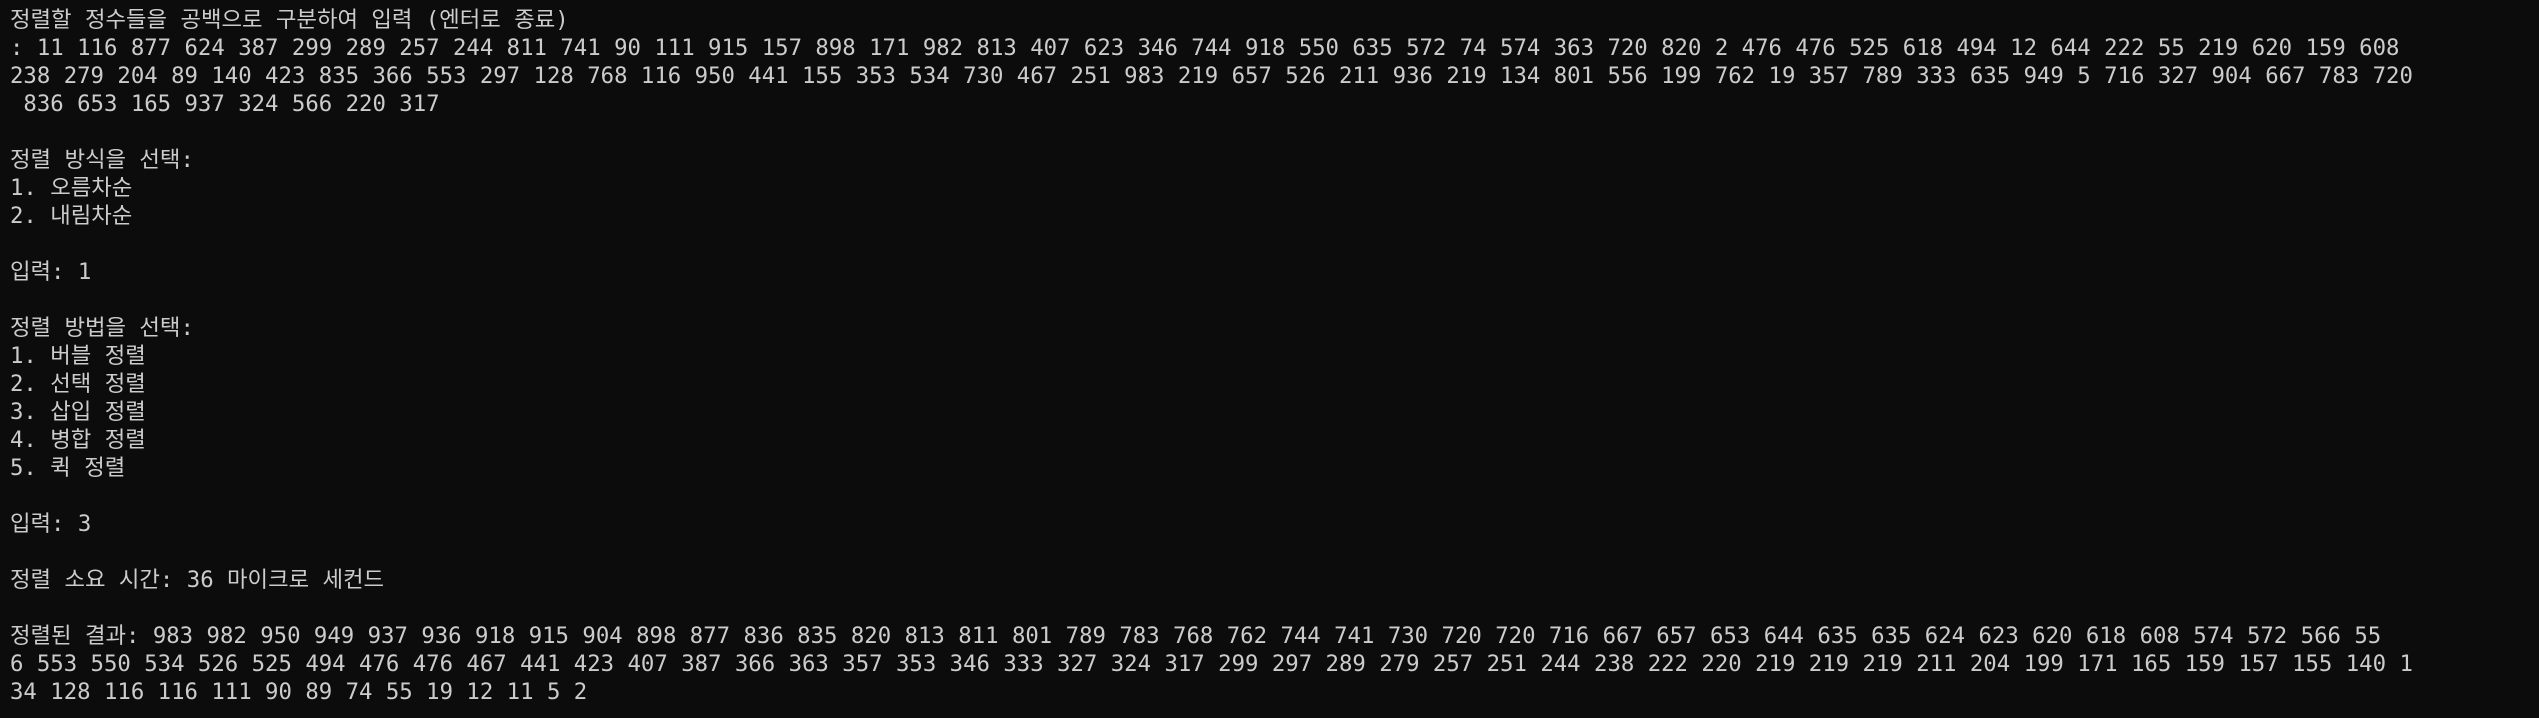 Image resolution: width=2539 pixels, height=718 pixels. What do you see at coordinates (78, 356) in the screenshot?
I see `option-bubble-sort: 1. 버블 정렬` at bounding box center [78, 356].